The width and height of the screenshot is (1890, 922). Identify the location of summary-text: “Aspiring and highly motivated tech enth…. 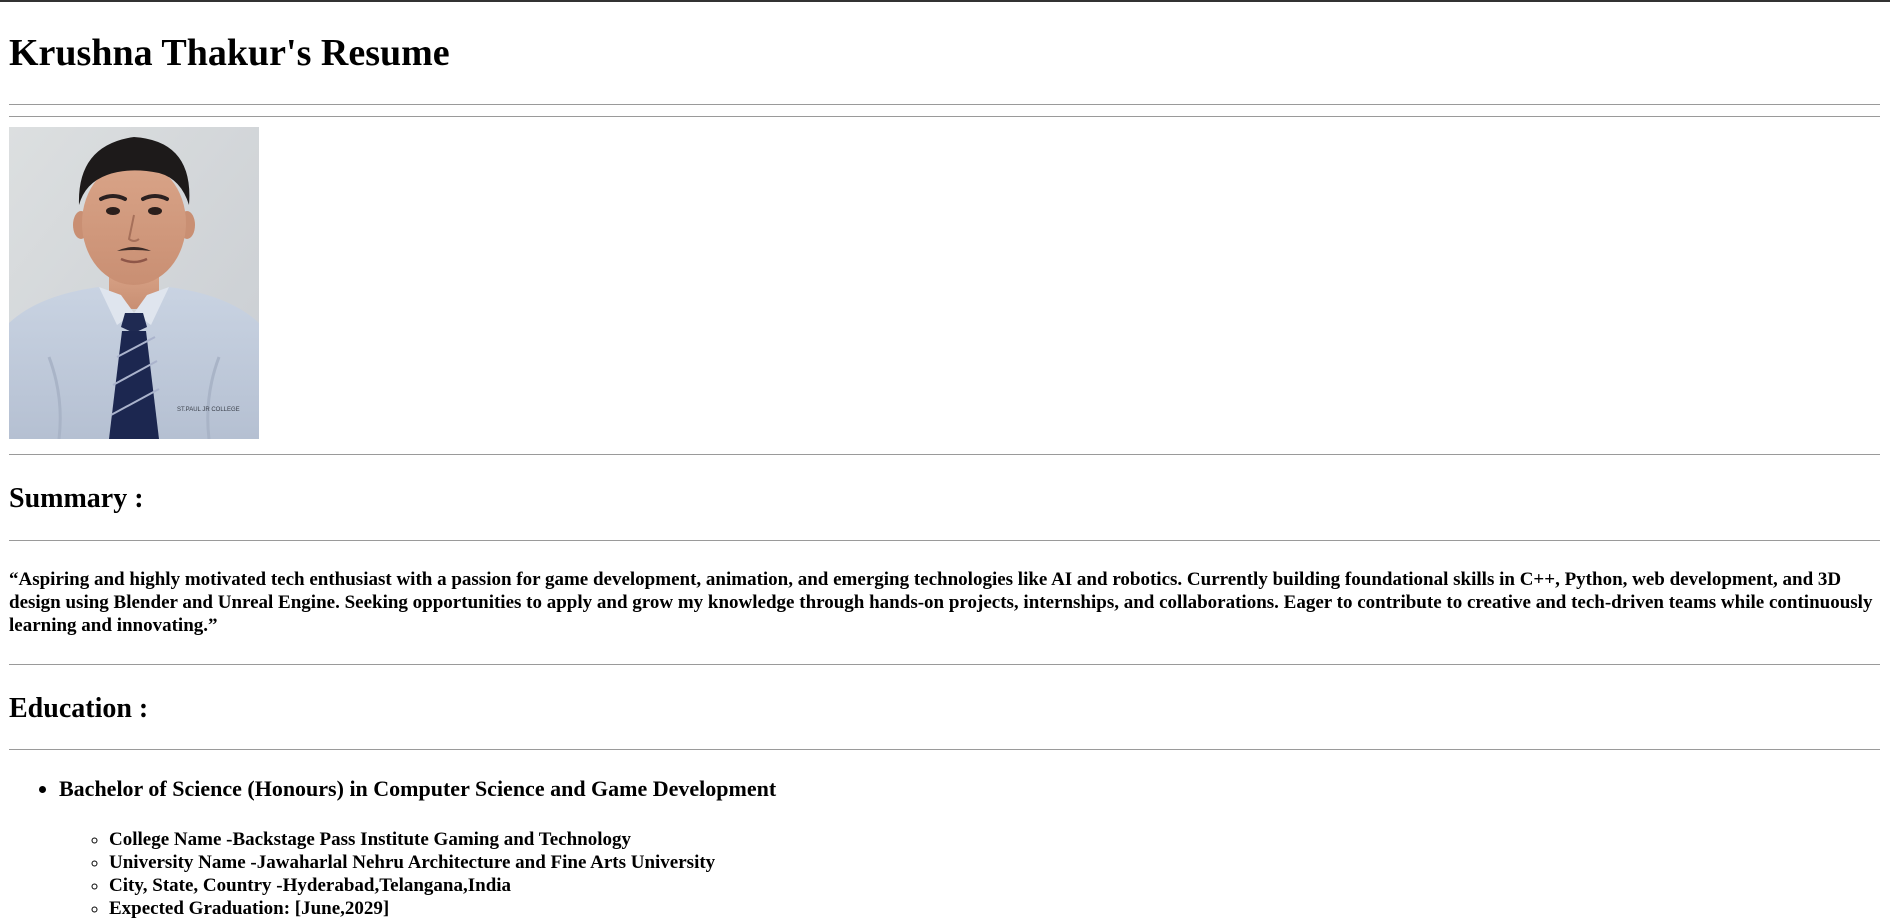
(941, 602).